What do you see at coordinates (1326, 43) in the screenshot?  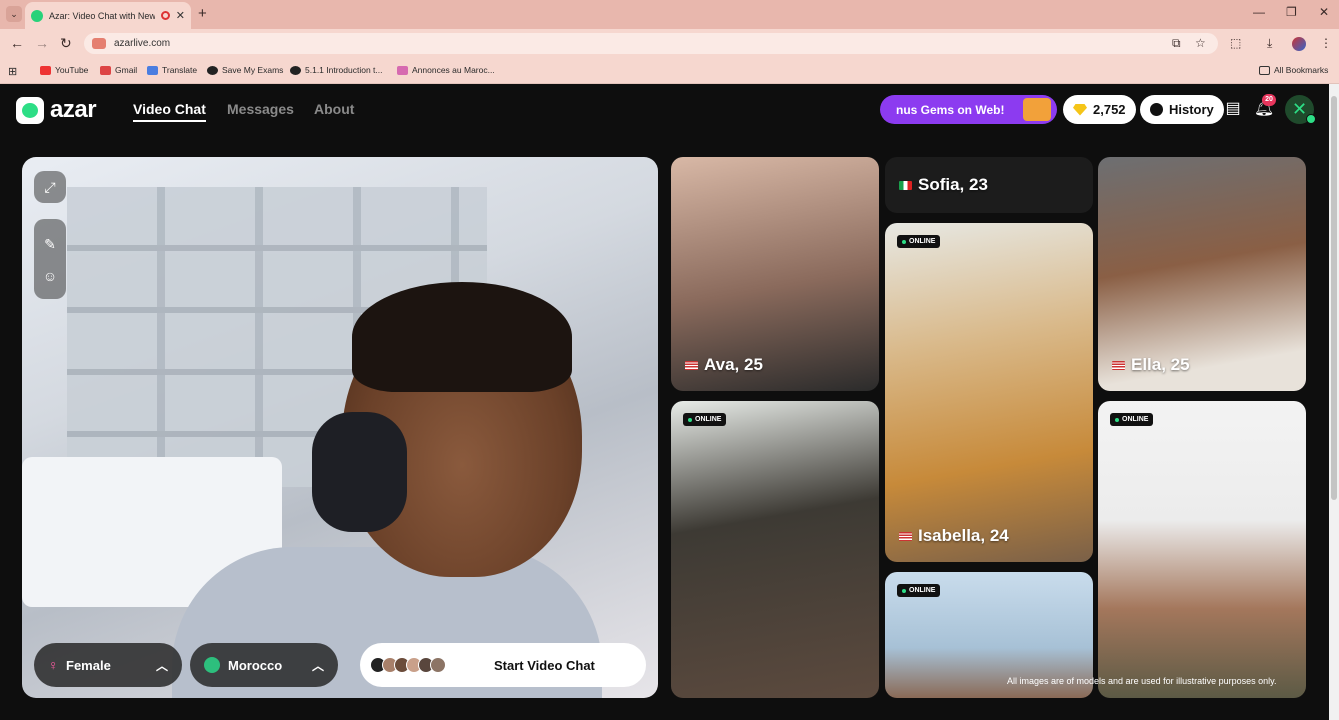 I see `menu-icon: ⋮` at bounding box center [1326, 43].